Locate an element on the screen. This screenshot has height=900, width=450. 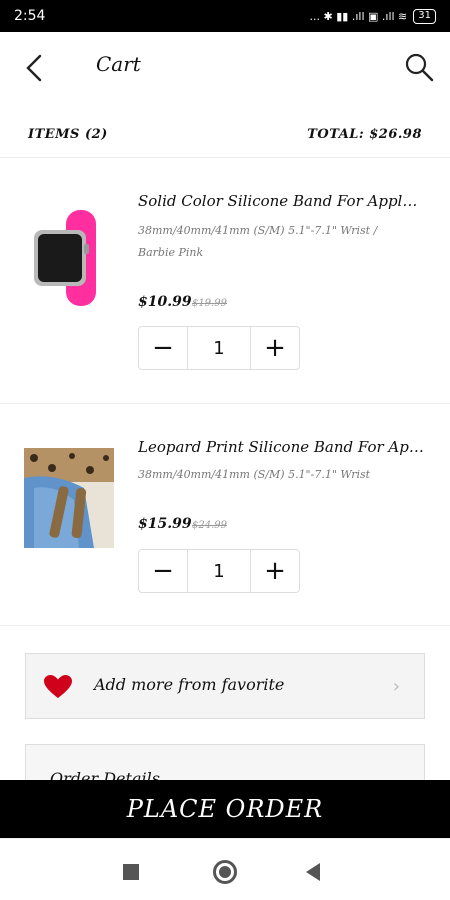
back-arrow-icon is located at coordinates (34, 68).